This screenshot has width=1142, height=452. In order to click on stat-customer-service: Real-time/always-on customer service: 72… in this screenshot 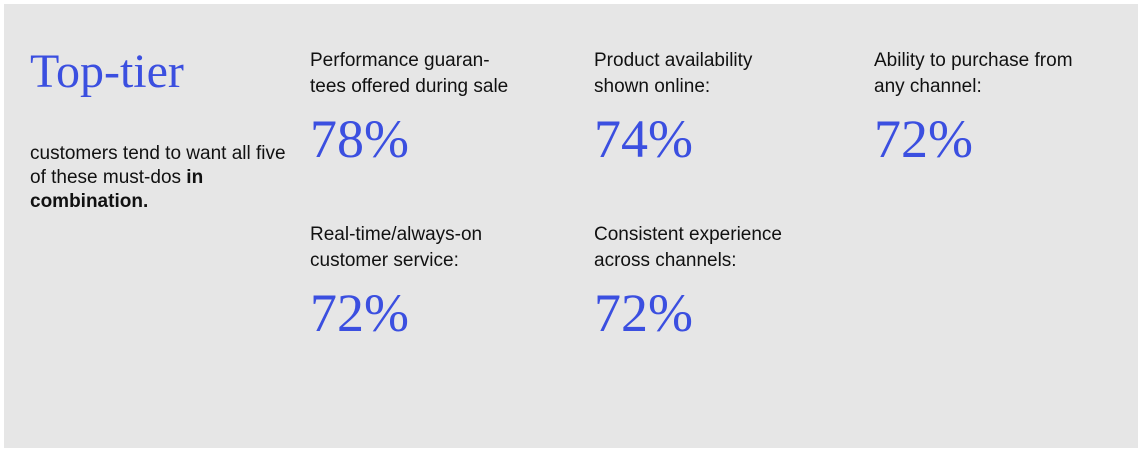, I will do `click(445, 281)`.